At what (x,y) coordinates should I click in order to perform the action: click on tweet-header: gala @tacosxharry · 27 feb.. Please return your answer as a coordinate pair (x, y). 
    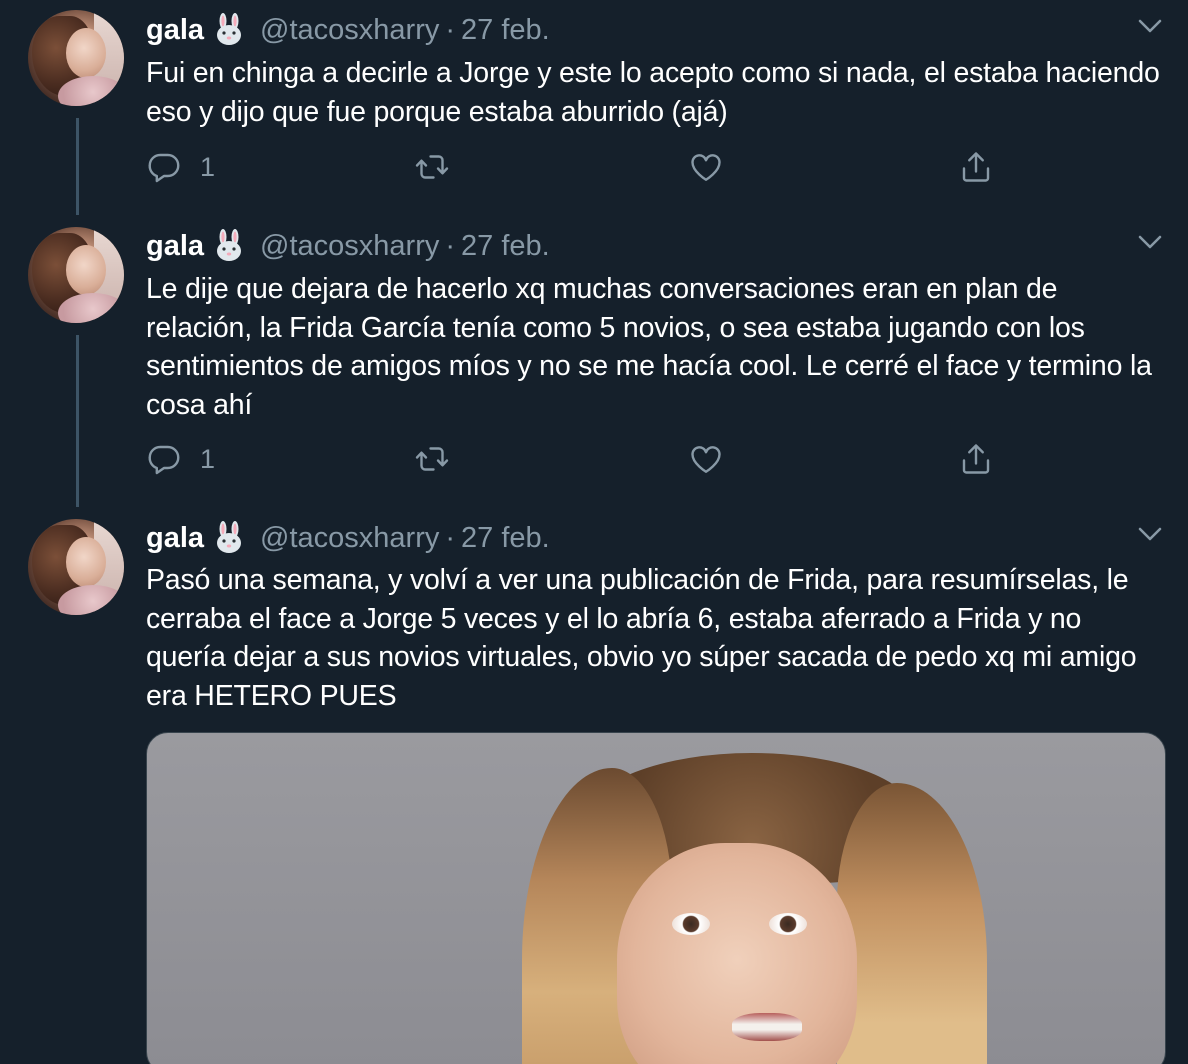
    Looking at the image, I should click on (348, 538).